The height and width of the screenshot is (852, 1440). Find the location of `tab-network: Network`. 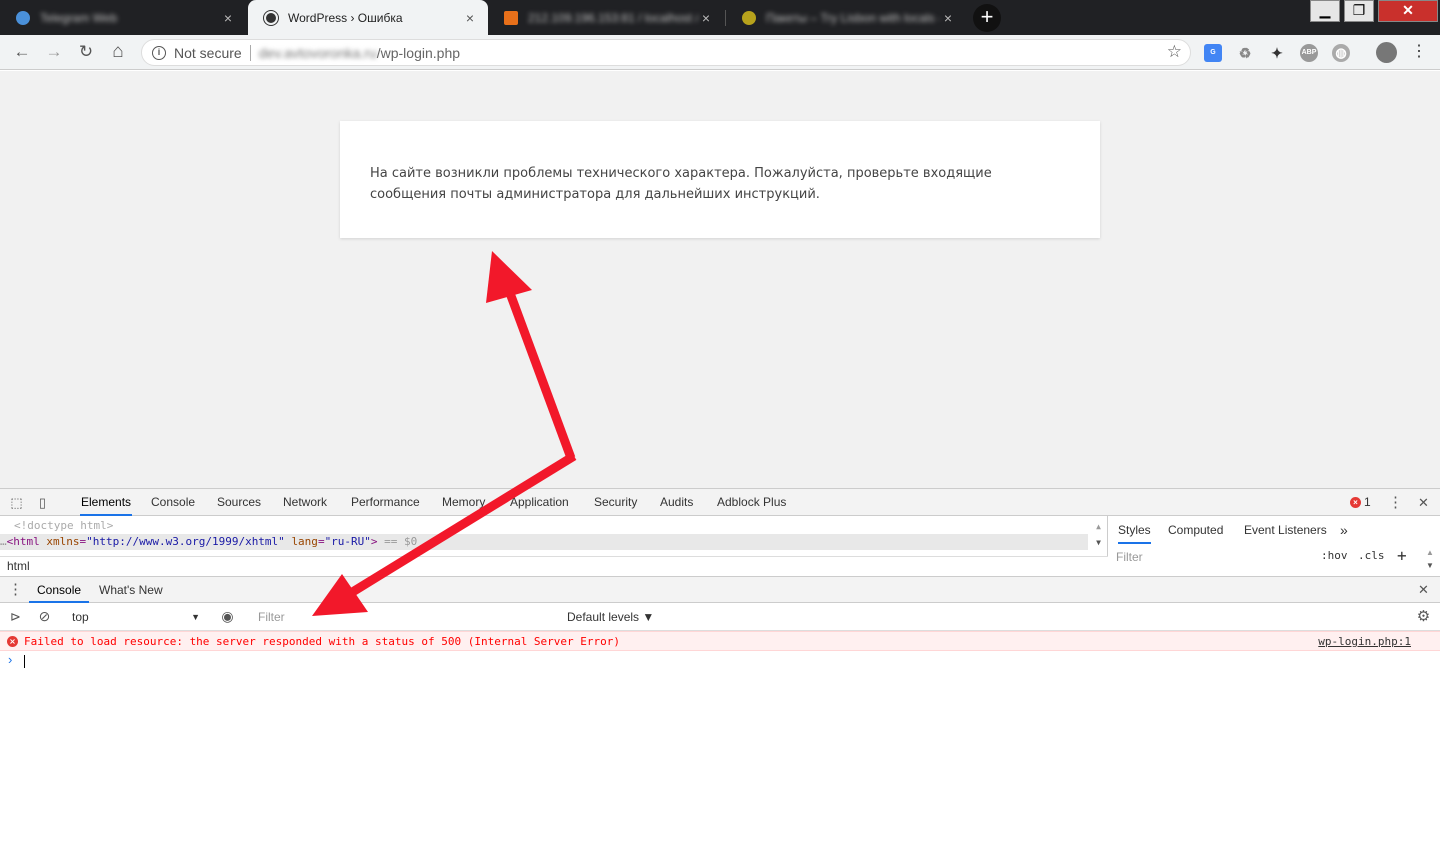

tab-network: Network is located at coordinates (305, 502).